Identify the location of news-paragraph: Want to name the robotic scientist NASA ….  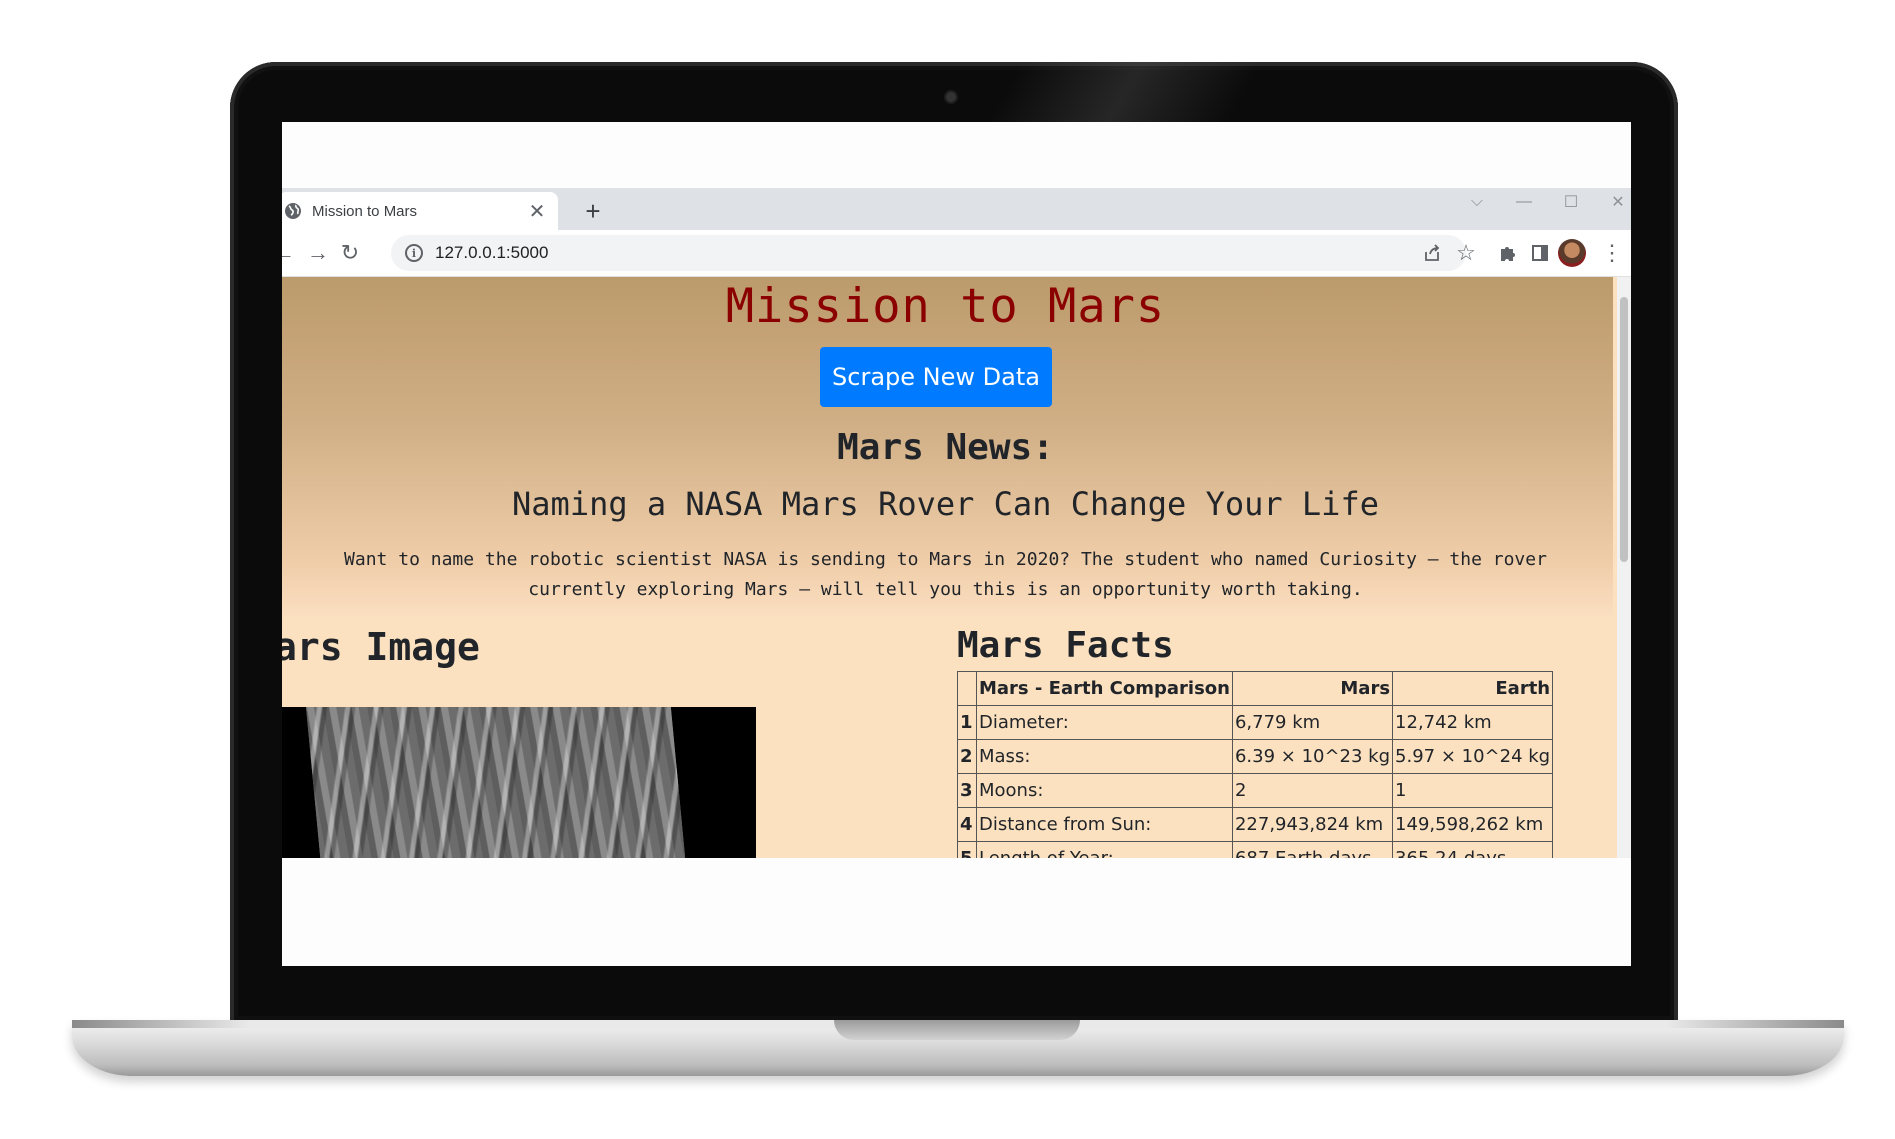
(945, 574).